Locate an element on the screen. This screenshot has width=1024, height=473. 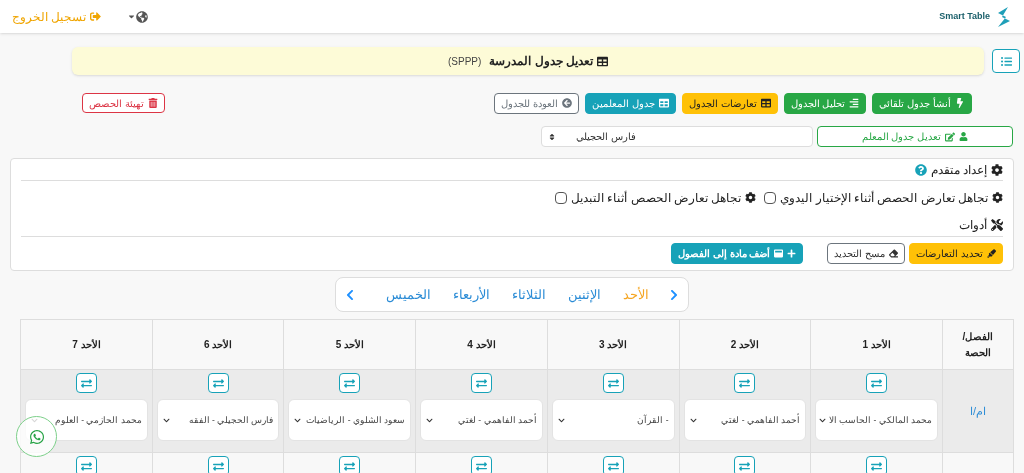
banner-title: تعديل جدول المدرسة is located at coordinates (541, 61).